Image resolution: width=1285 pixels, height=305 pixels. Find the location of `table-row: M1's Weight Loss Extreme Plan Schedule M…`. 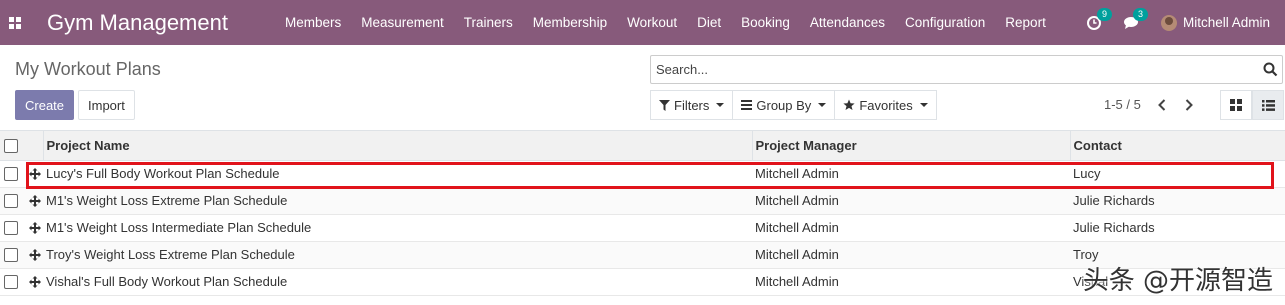

table-row: M1's Weight Loss Extreme Plan Schedule M… is located at coordinates (642, 200).